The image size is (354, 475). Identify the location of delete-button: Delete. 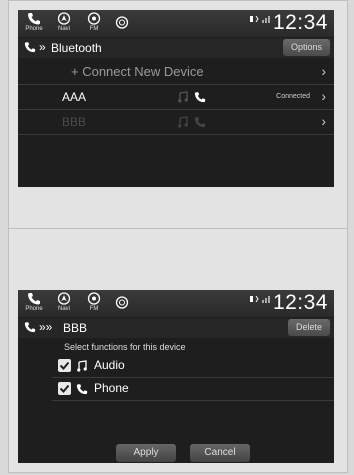
(308, 327).